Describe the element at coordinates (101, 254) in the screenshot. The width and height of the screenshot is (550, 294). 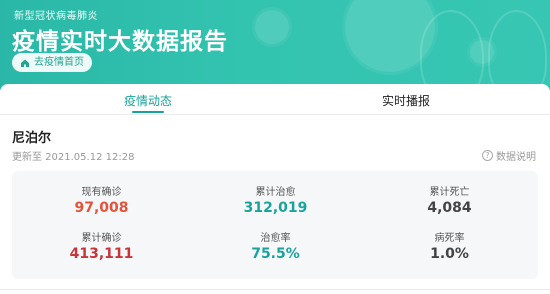
I see `stat-value: 413,111` at that location.